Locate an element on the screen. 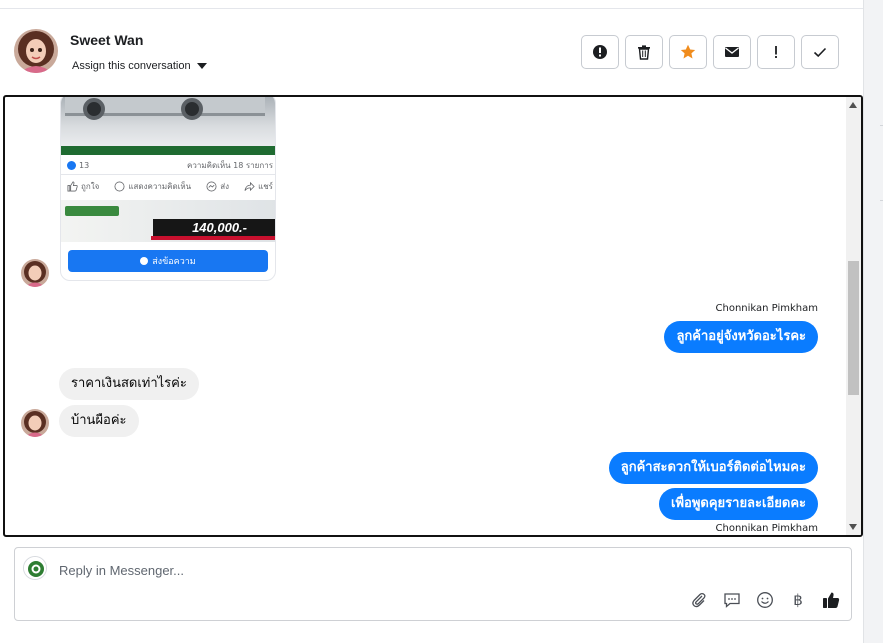 The image size is (883, 643). message-bubble-incoming: บ้านผือค่ะ is located at coordinates (99, 421).